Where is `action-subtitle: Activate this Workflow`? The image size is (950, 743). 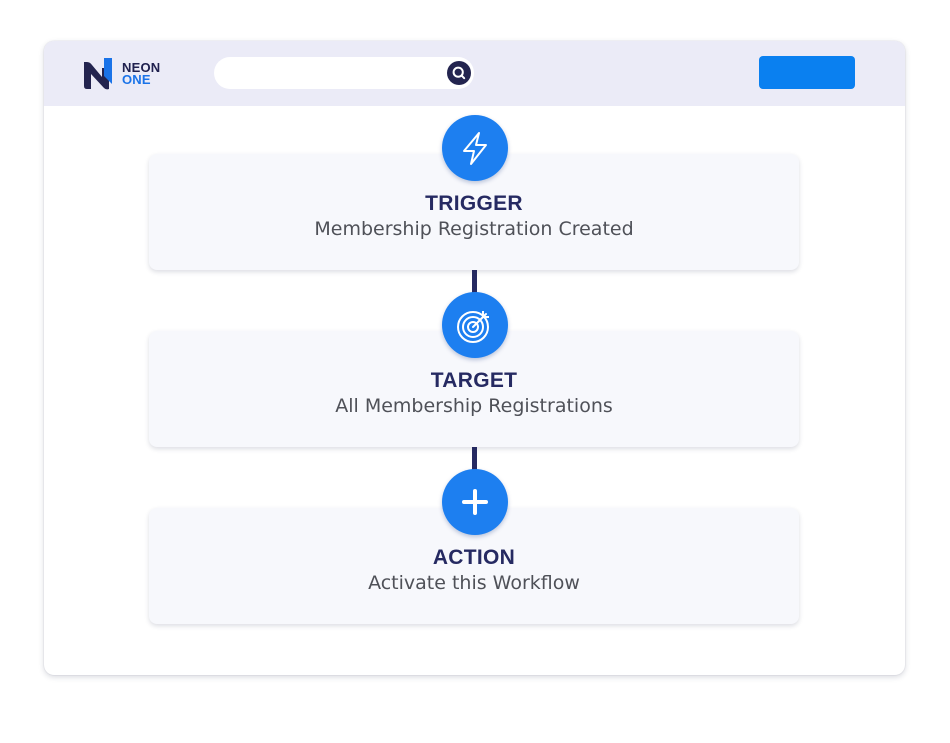 action-subtitle: Activate this Workflow is located at coordinates (474, 583).